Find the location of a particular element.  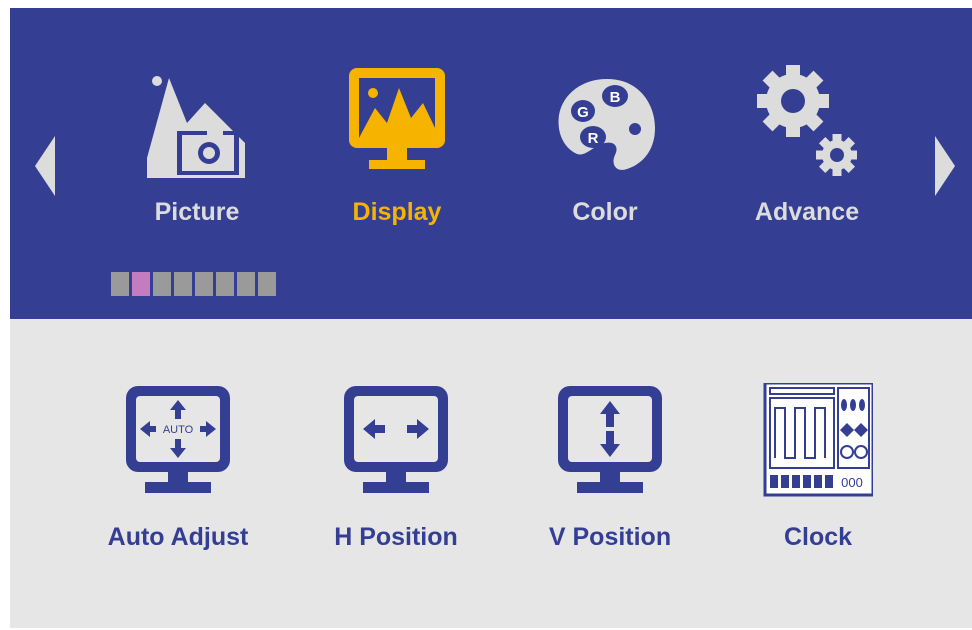

clock-icon: 000 is located at coordinates (818, 440).